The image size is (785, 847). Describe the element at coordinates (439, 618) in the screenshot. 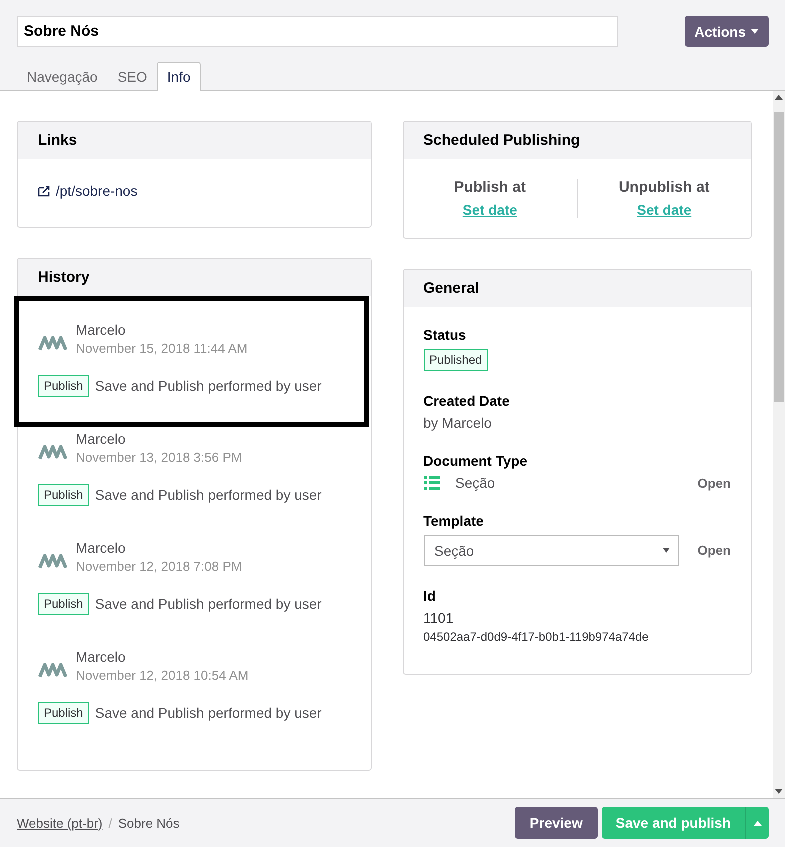

I see `id-value: 1101` at that location.